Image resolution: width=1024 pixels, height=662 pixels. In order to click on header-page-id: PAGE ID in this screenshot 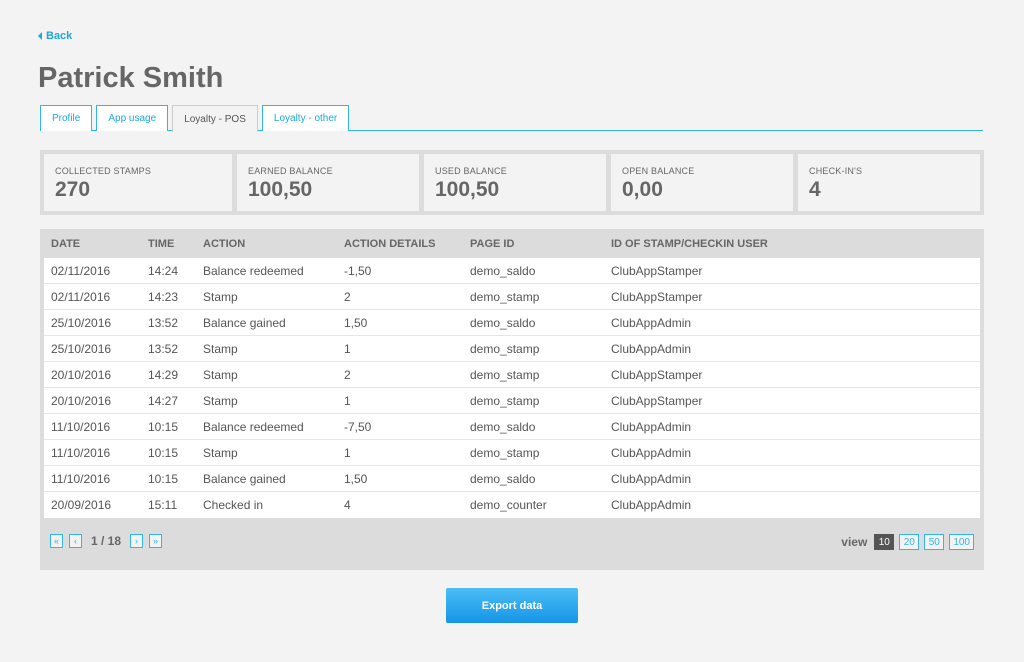, I will do `click(492, 244)`.